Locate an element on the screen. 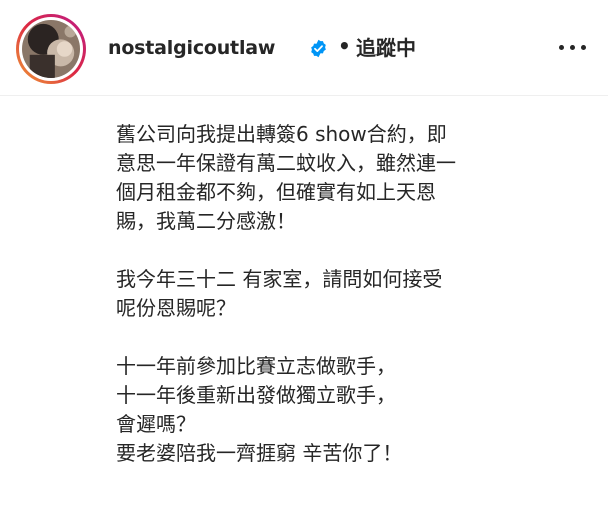  caption-line: 個月租金都不夠，但確實有如上天恩 is located at coordinates (276, 192).